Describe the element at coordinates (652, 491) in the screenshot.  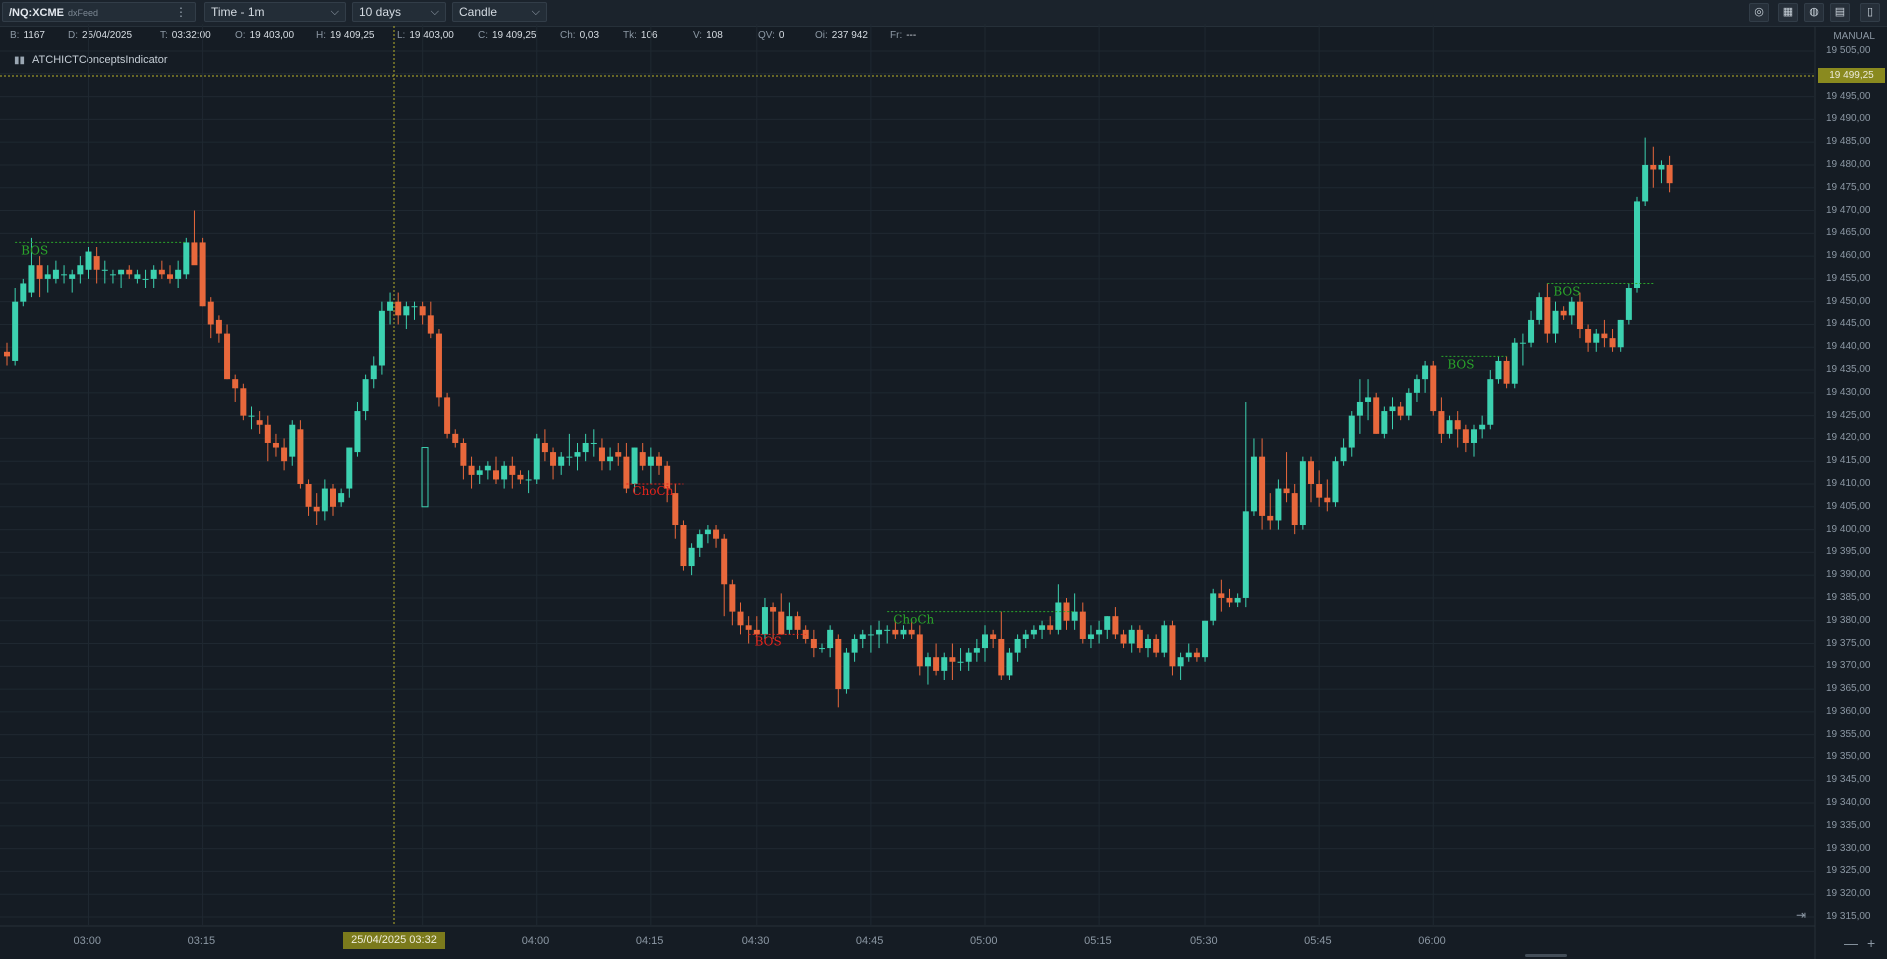
I see `structure-label: ChoCh` at that location.